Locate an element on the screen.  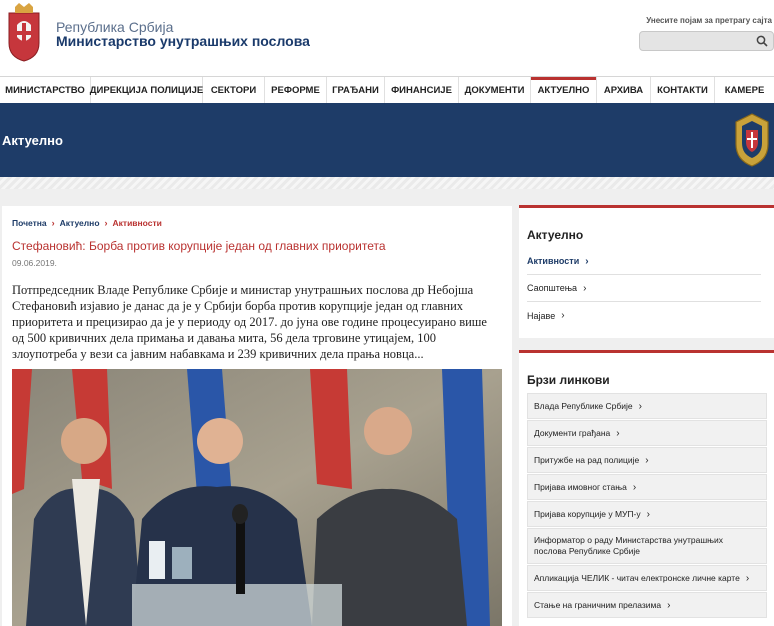
breadcrumb: Почетна › Актуелно › Активности is located at coordinates (87, 223).